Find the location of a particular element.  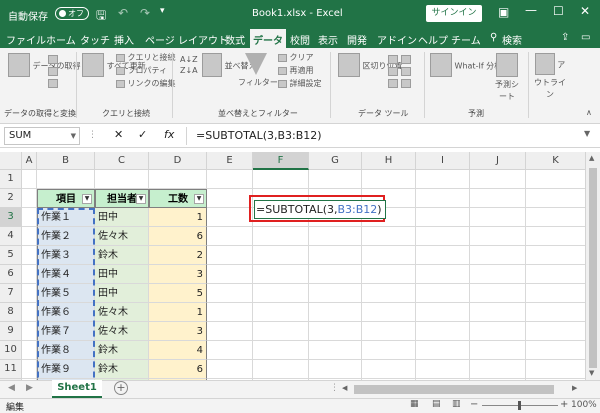

table-cell: 作業７ is located at coordinates (66, 331).